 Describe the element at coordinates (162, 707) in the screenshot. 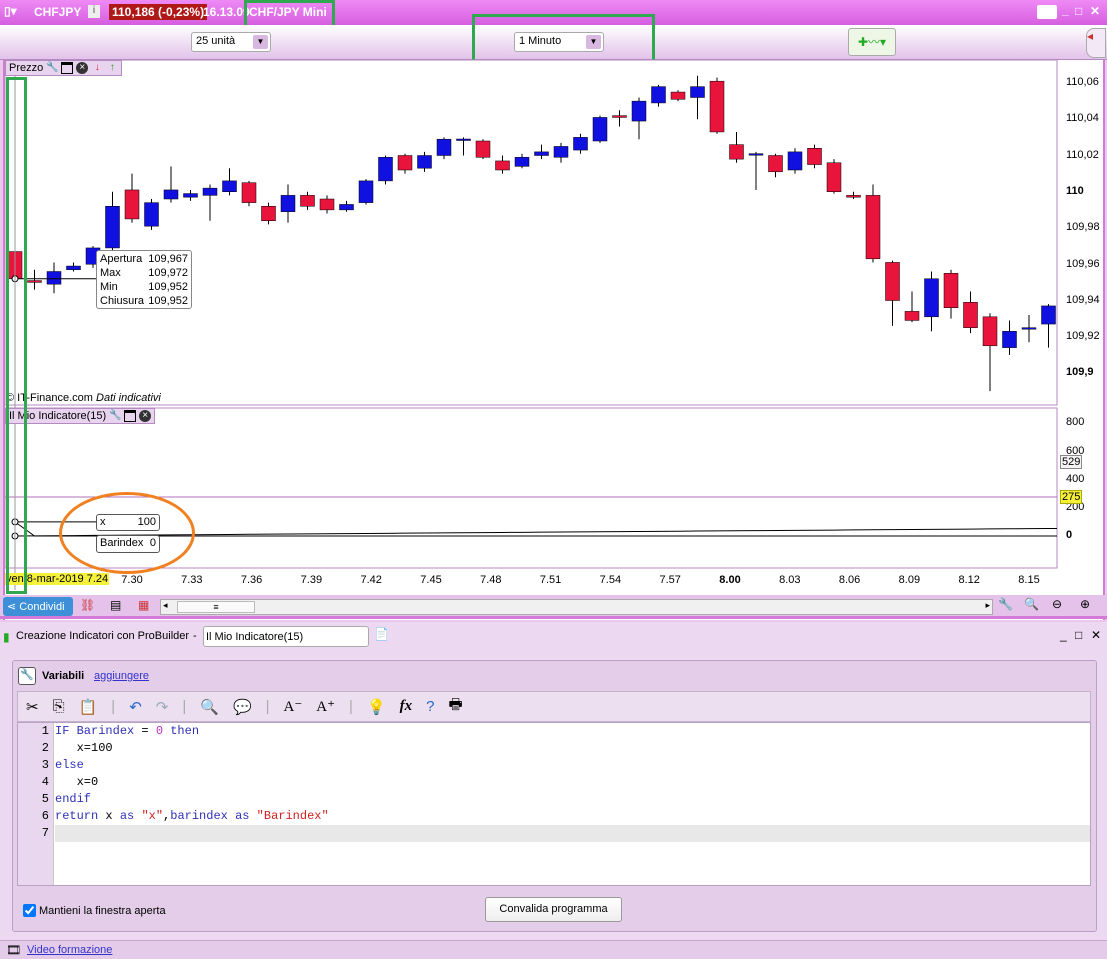

I see `redo-icon: ↷` at that location.